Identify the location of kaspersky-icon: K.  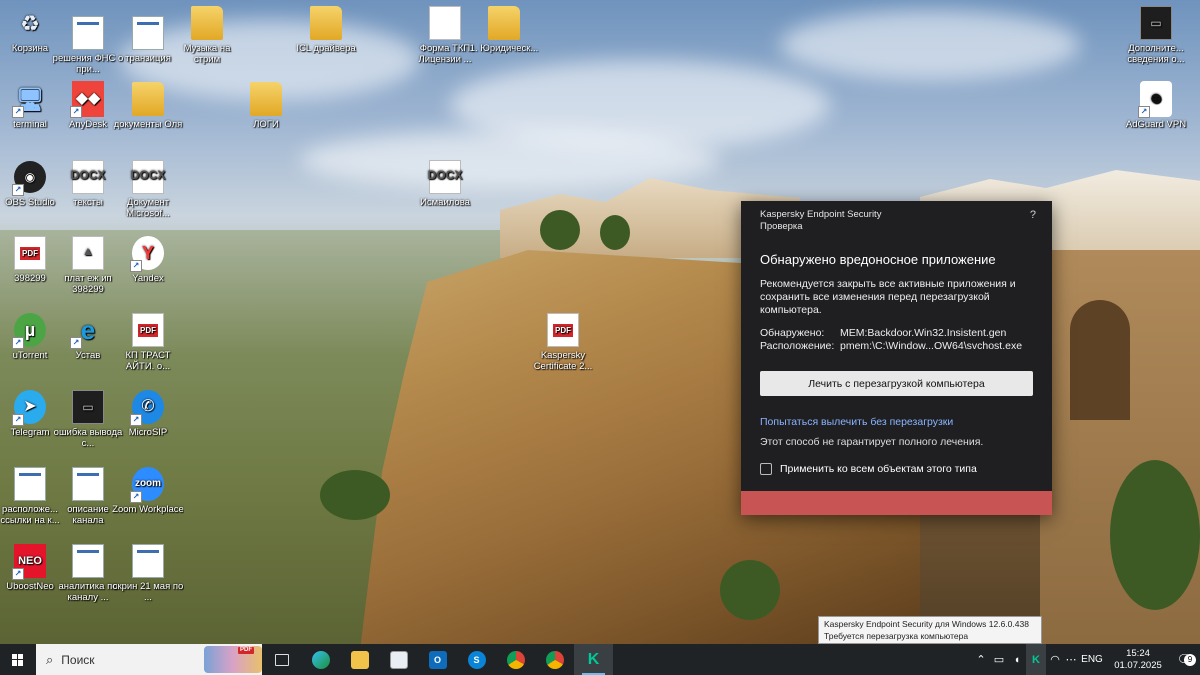
(593, 659).